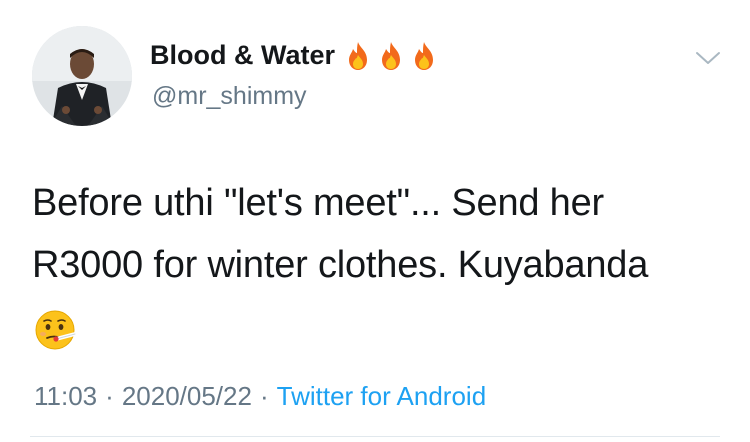 This screenshot has width=750, height=442. Describe the element at coordinates (65, 396) in the screenshot. I see `tweet-time: 11:03` at that location.